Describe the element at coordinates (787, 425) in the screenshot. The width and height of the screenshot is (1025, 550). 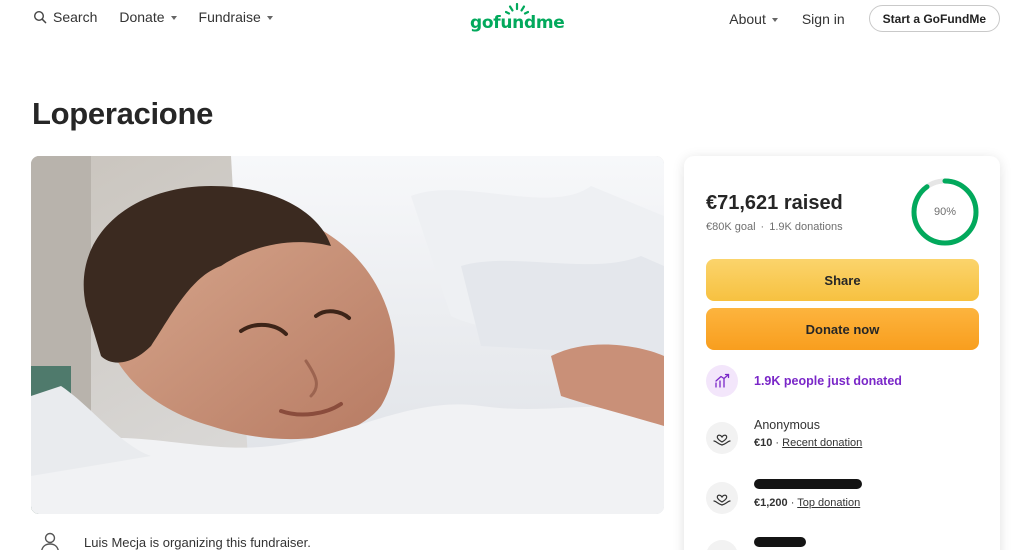
I see `donor-name: Anonymous` at that location.